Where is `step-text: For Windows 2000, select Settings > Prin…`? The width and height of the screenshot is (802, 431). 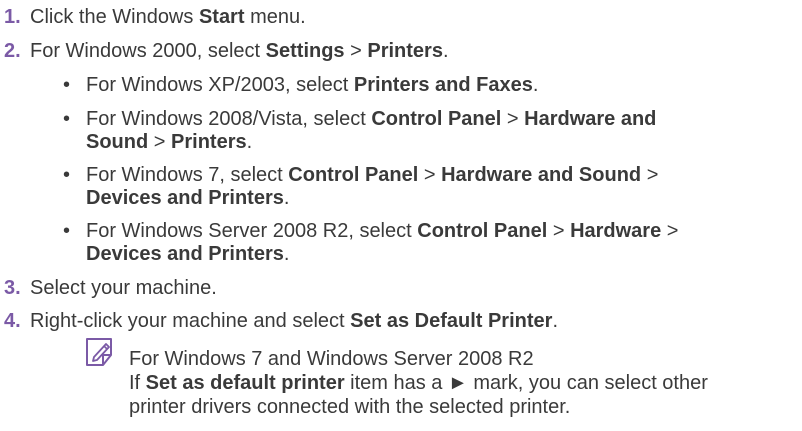 step-text: For Windows 2000, select Settings > Prin… is located at coordinates (239, 51).